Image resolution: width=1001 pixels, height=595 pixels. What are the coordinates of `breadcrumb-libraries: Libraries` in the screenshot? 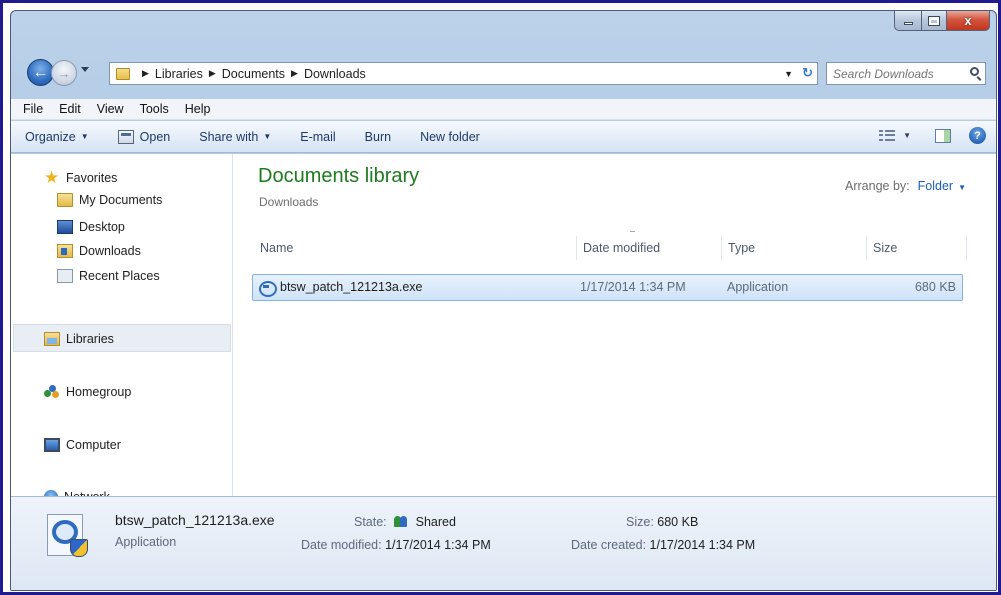 It's located at (179, 74).